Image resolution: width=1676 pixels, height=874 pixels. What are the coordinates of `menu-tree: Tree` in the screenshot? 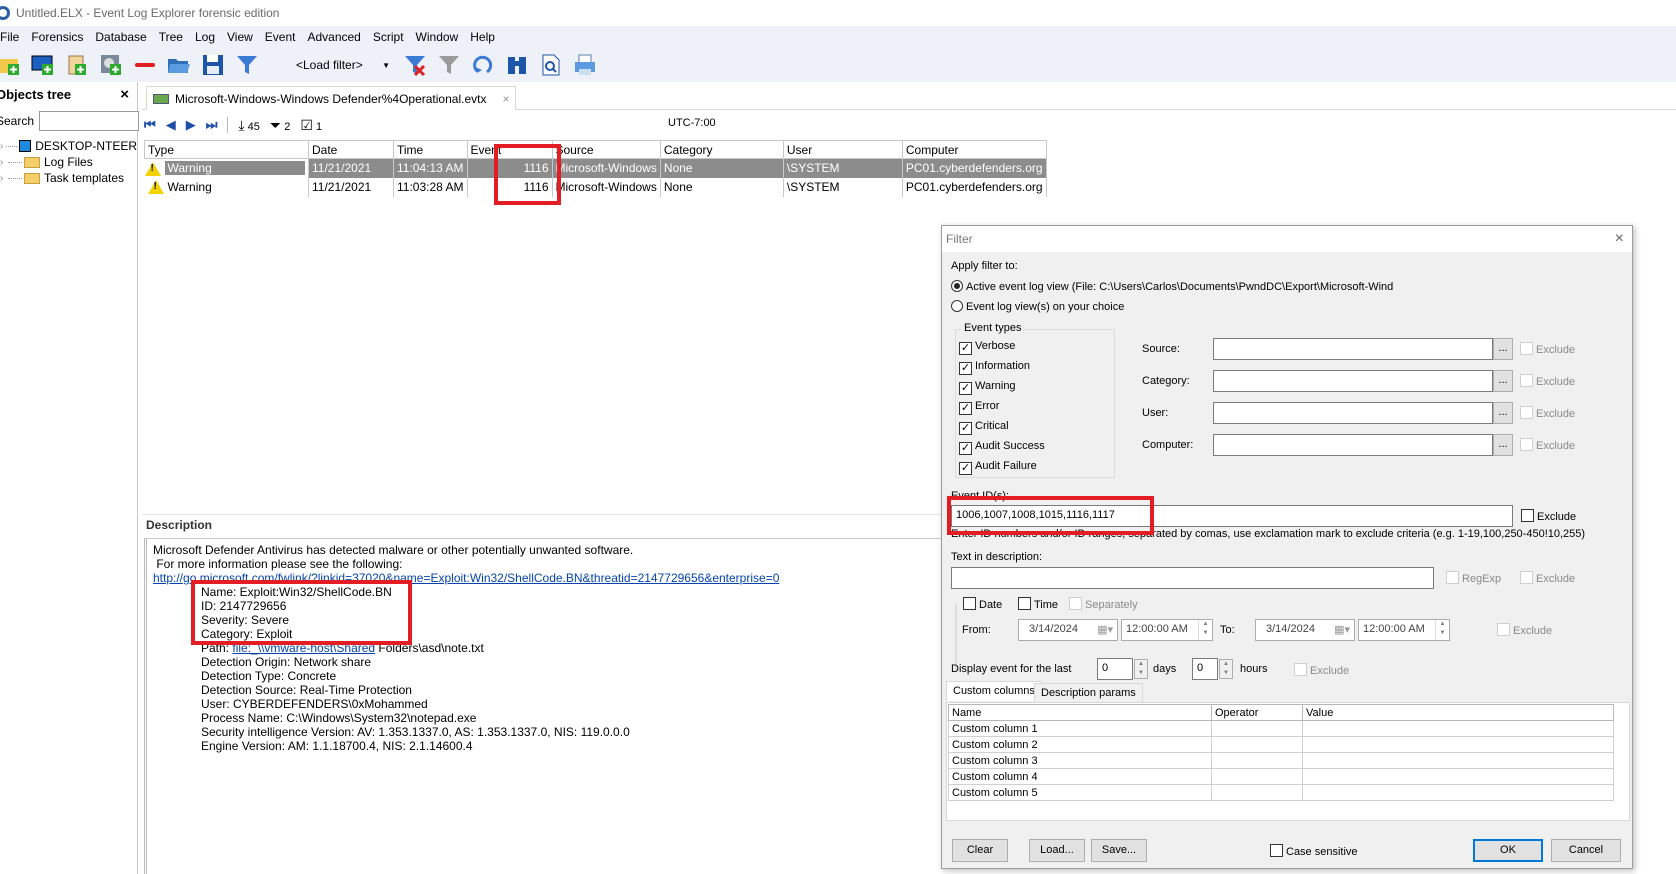 It's located at (171, 37).